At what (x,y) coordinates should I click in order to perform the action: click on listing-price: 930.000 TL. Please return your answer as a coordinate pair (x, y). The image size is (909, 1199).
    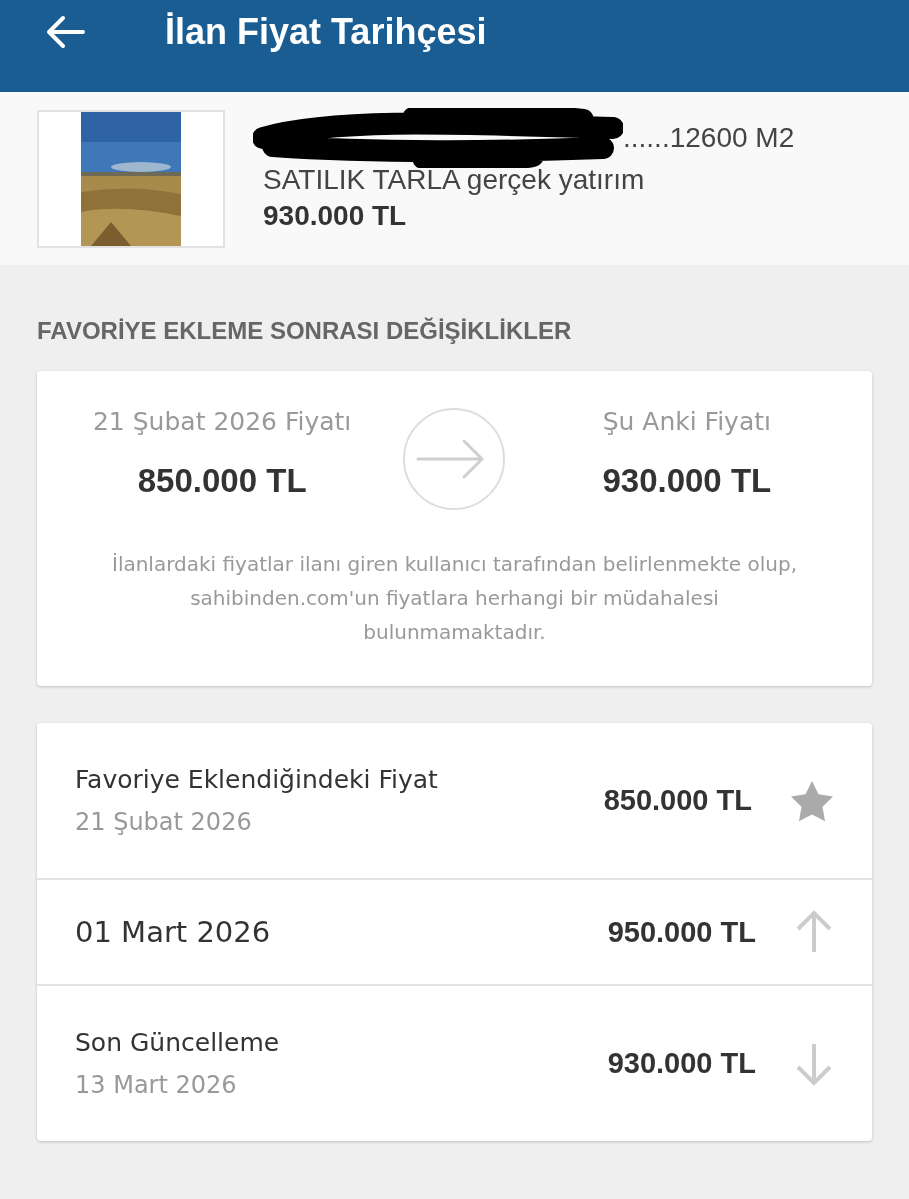
    Looking at the image, I should click on (335, 215).